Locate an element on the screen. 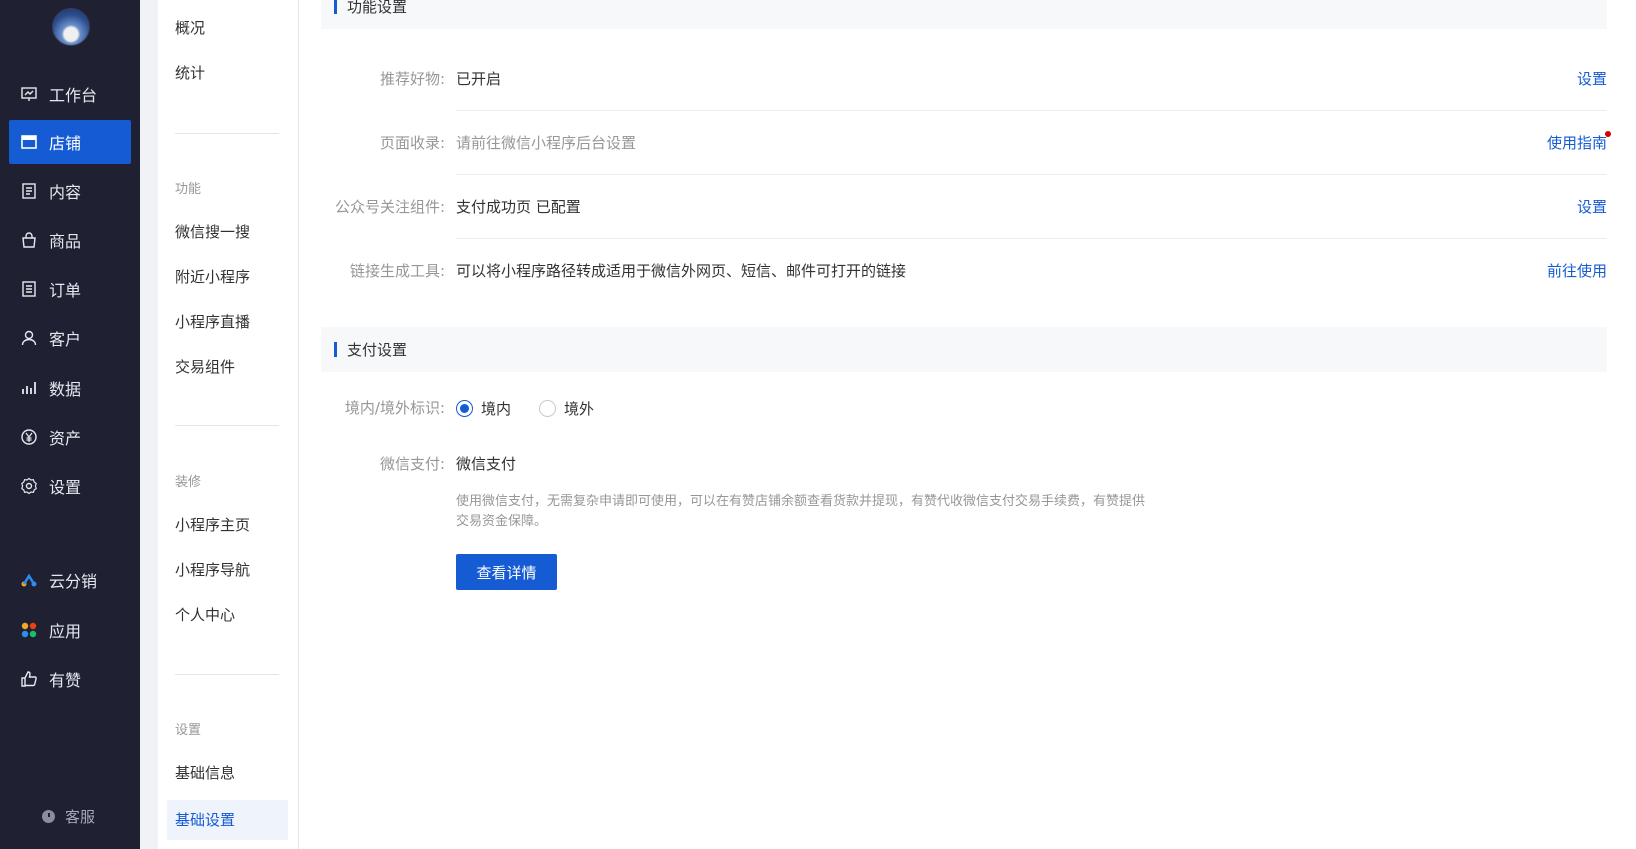 This screenshot has width=1636, height=849. row-label: 境内/境外标识: is located at coordinates (394, 408).